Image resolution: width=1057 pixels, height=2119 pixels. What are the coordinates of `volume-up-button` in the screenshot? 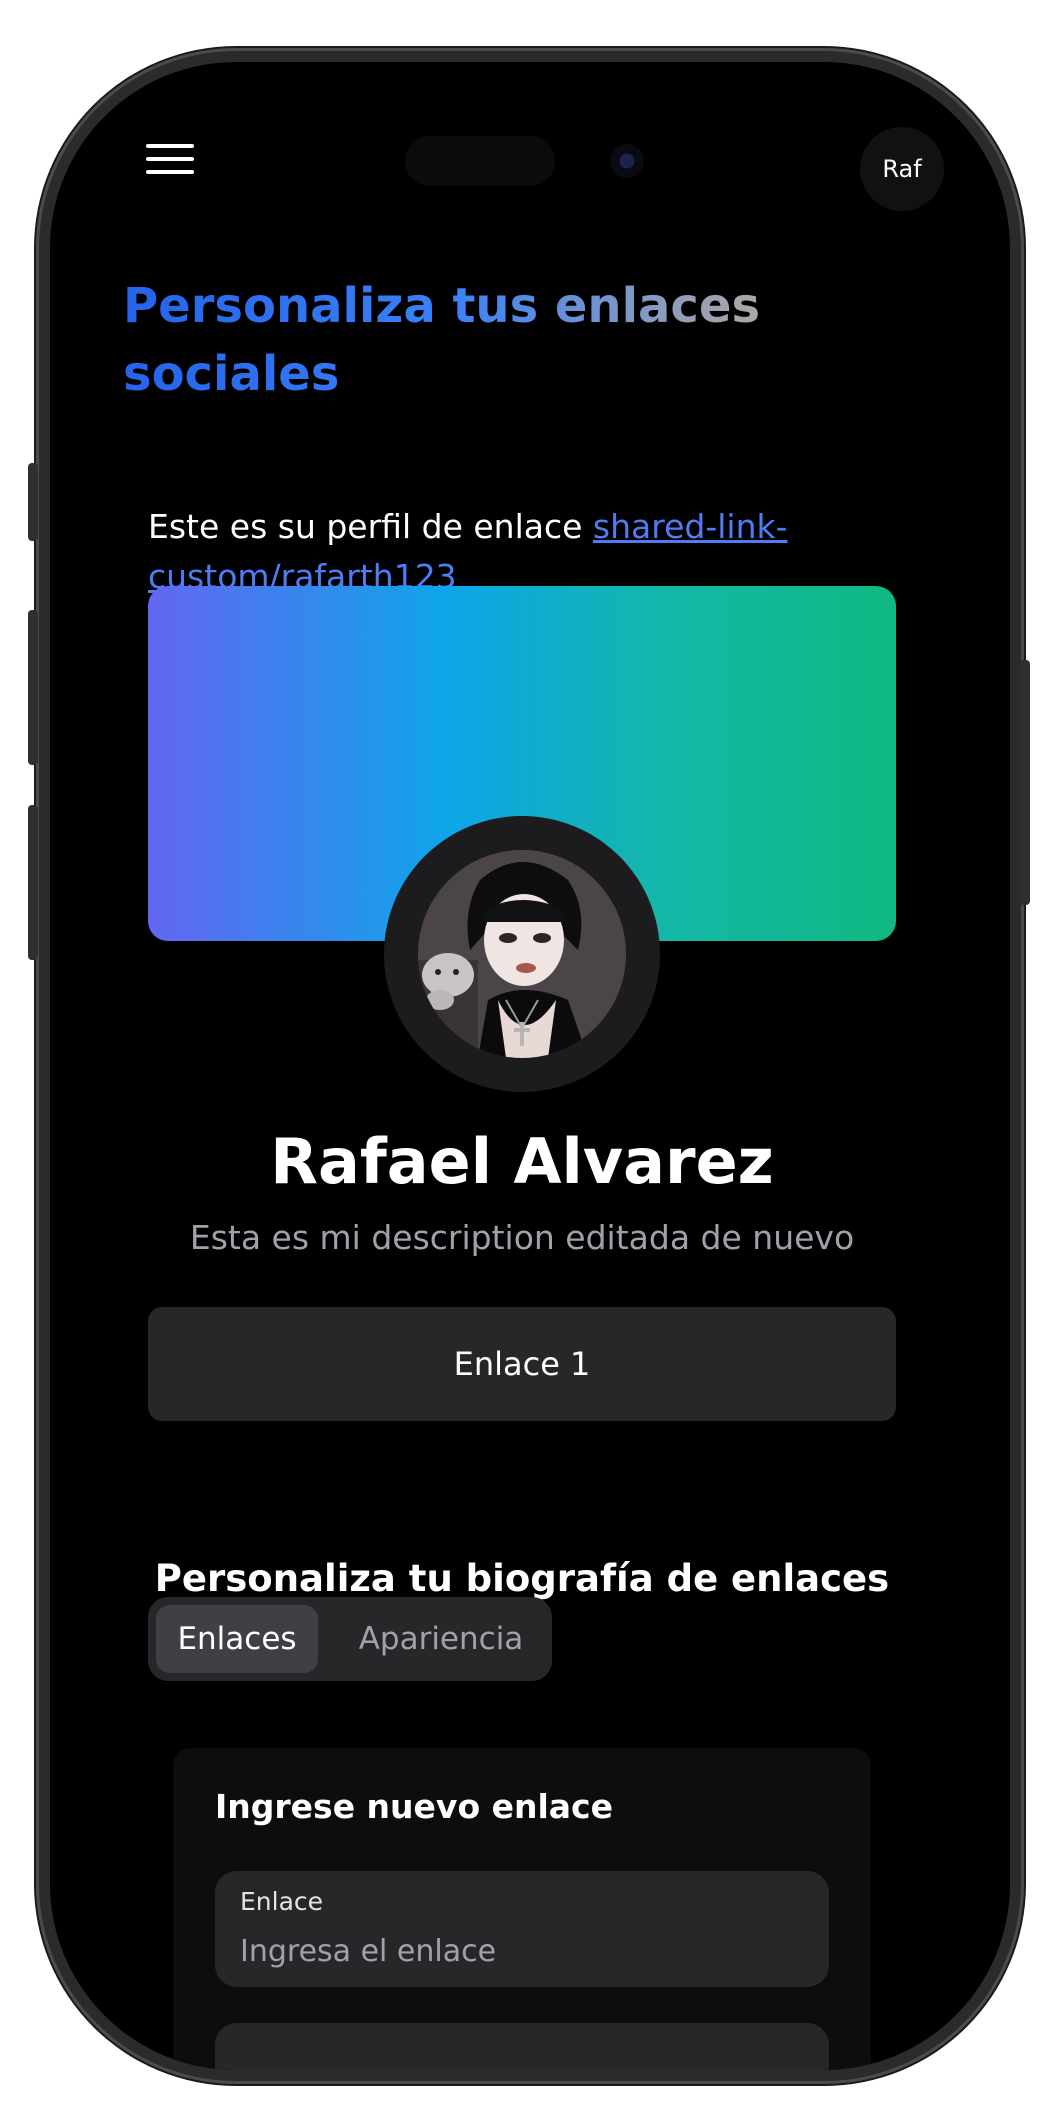 It's located at (33, 687).